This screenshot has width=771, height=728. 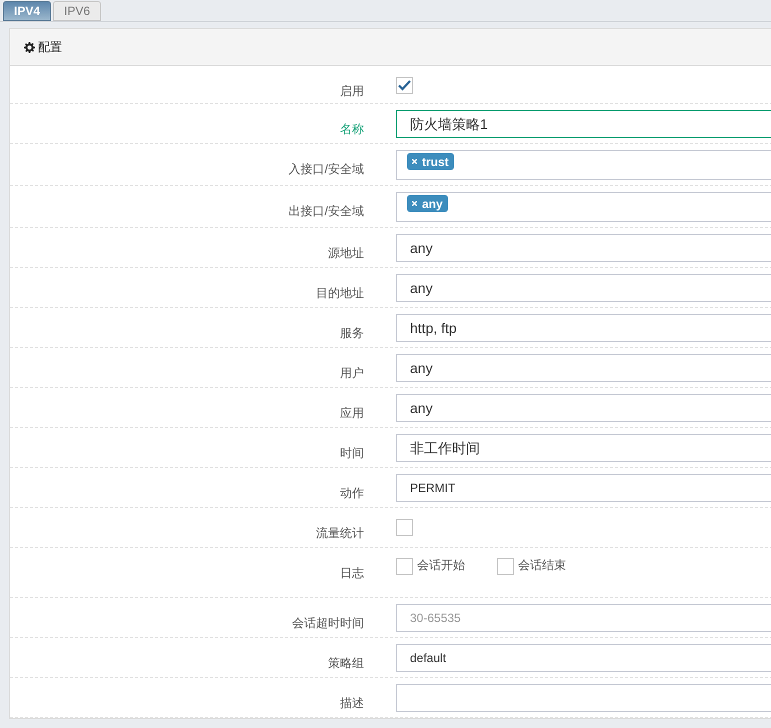 What do you see at coordinates (352, 373) in the screenshot?
I see `field-label: 用户` at bounding box center [352, 373].